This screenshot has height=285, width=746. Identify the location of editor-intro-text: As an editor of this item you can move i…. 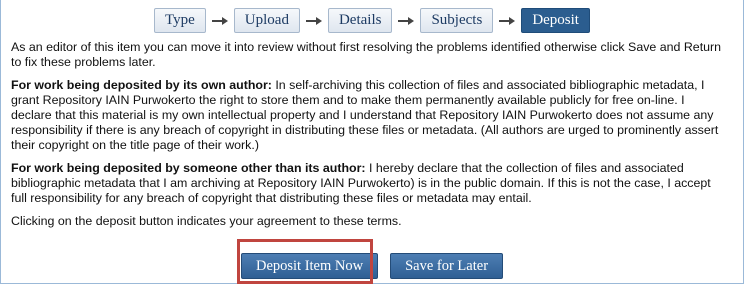
(366, 54).